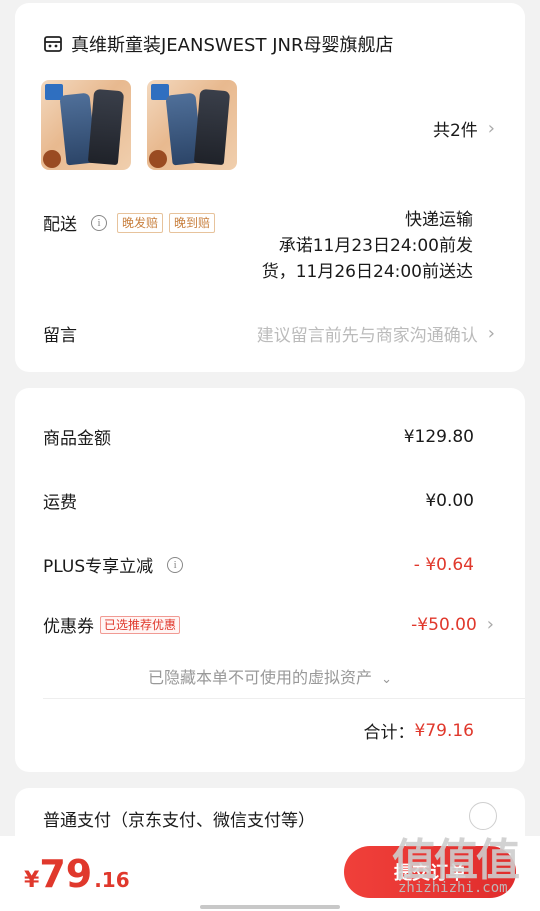  What do you see at coordinates (438, 436) in the screenshot?
I see `goods-amount-value: ¥129.80` at bounding box center [438, 436].